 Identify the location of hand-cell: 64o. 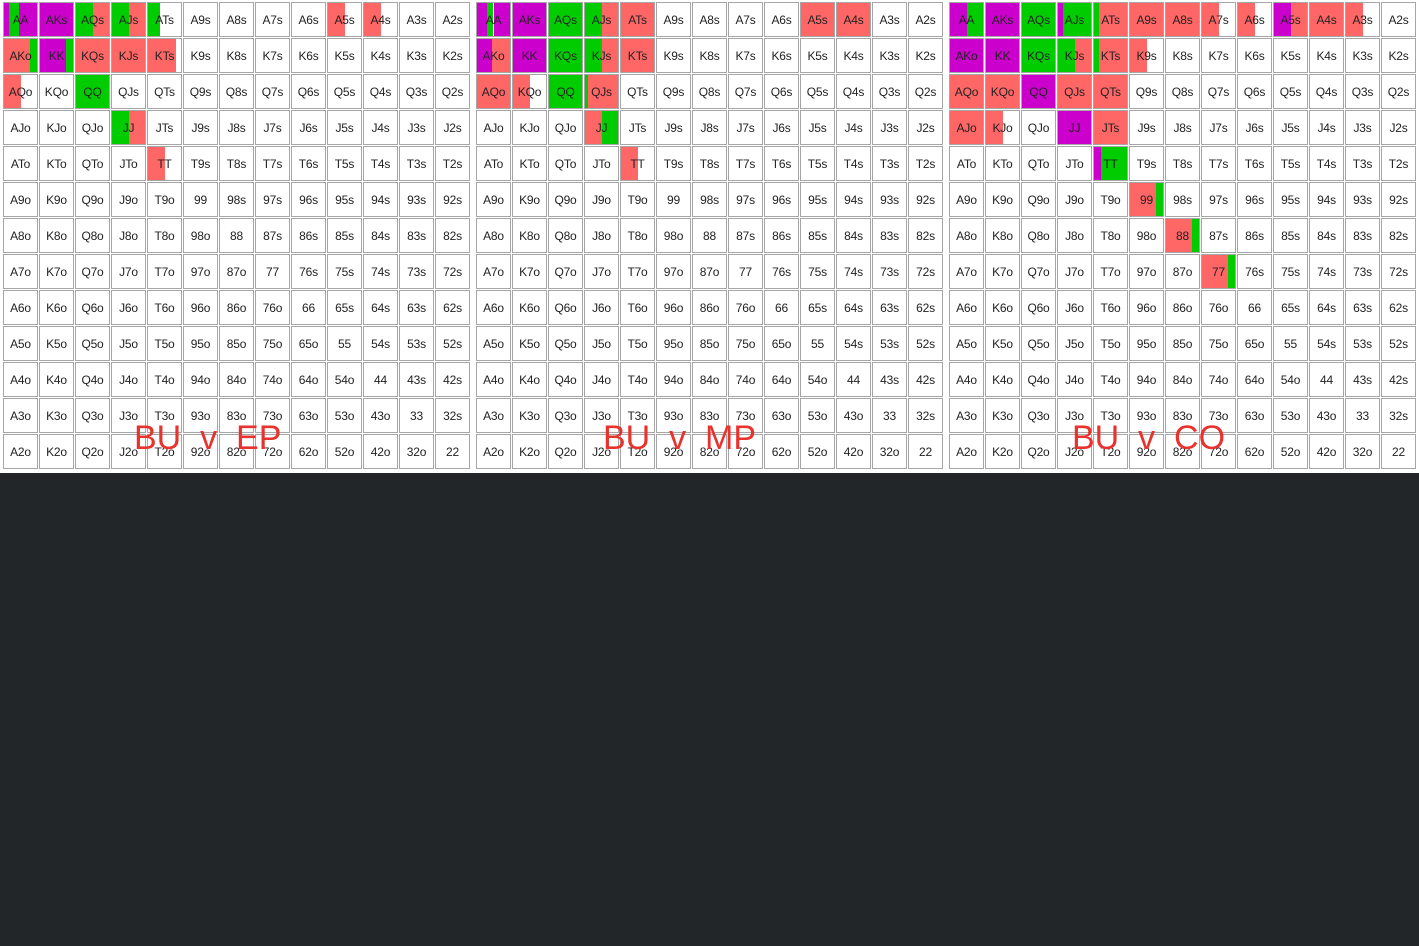
(308, 379).